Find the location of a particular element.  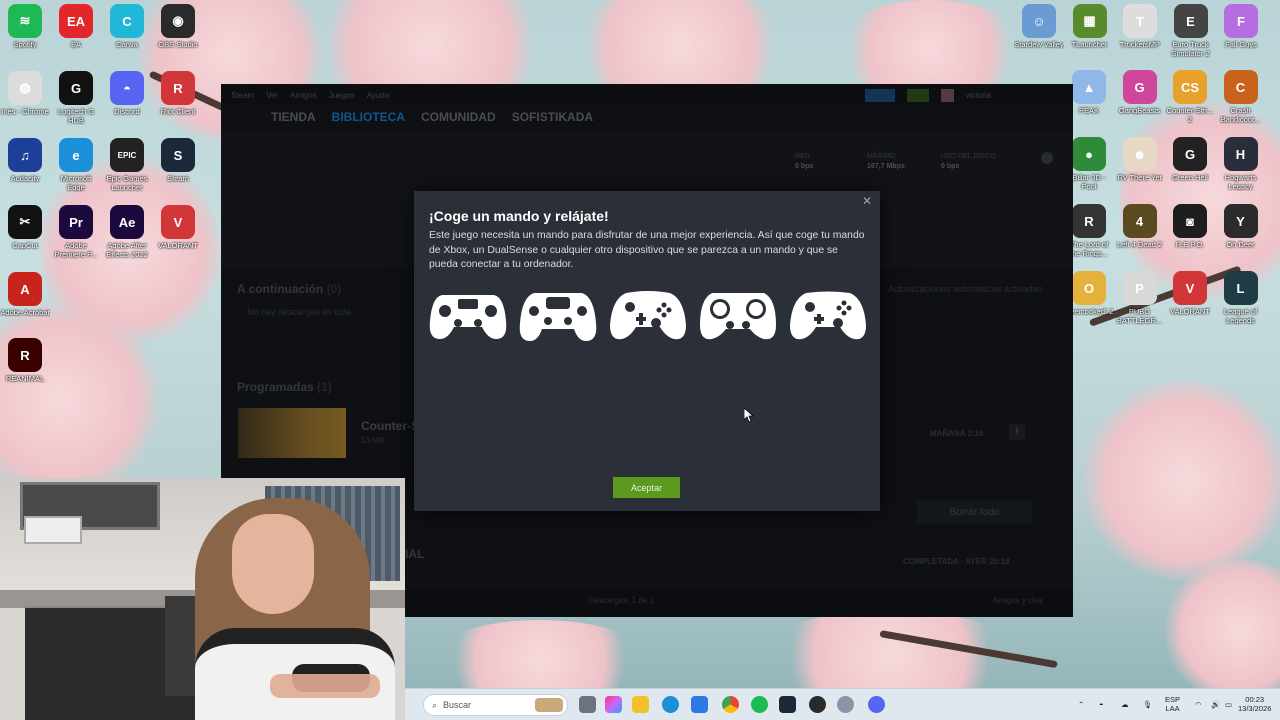

desktop-icon: ✂ CapCut is located at coordinates (25, 227).